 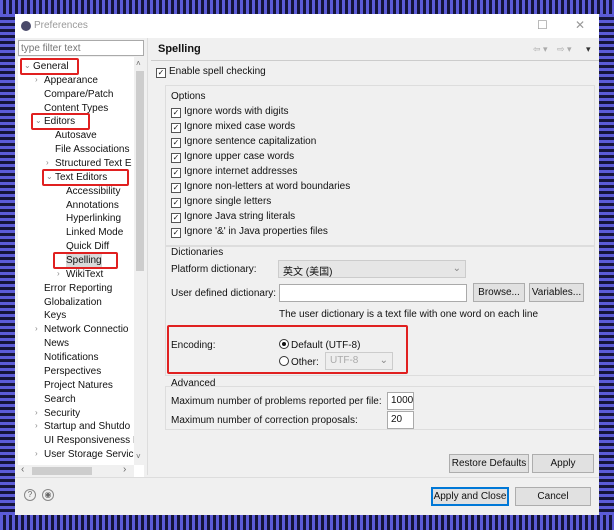 I want to click on user-dictionary-input, so click(x=373, y=293).